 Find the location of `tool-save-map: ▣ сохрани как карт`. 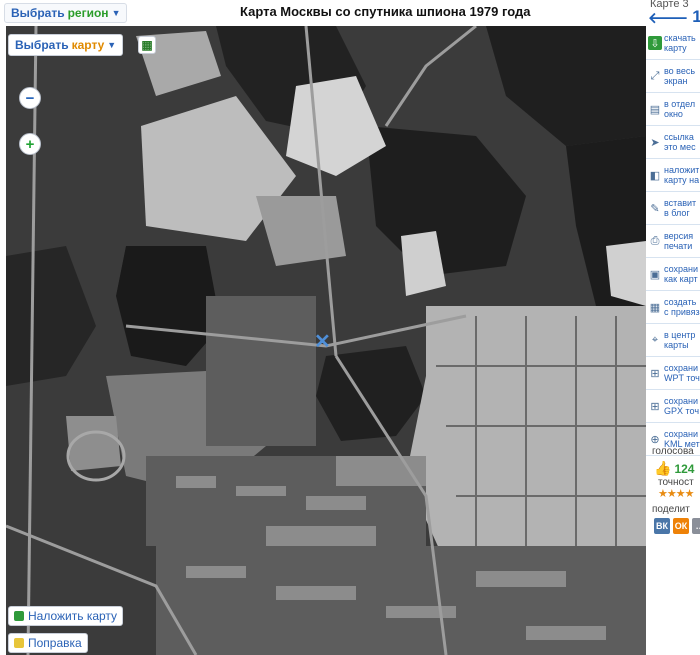

tool-save-map: ▣ сохрани как карт is located at coordinates (673, 274).